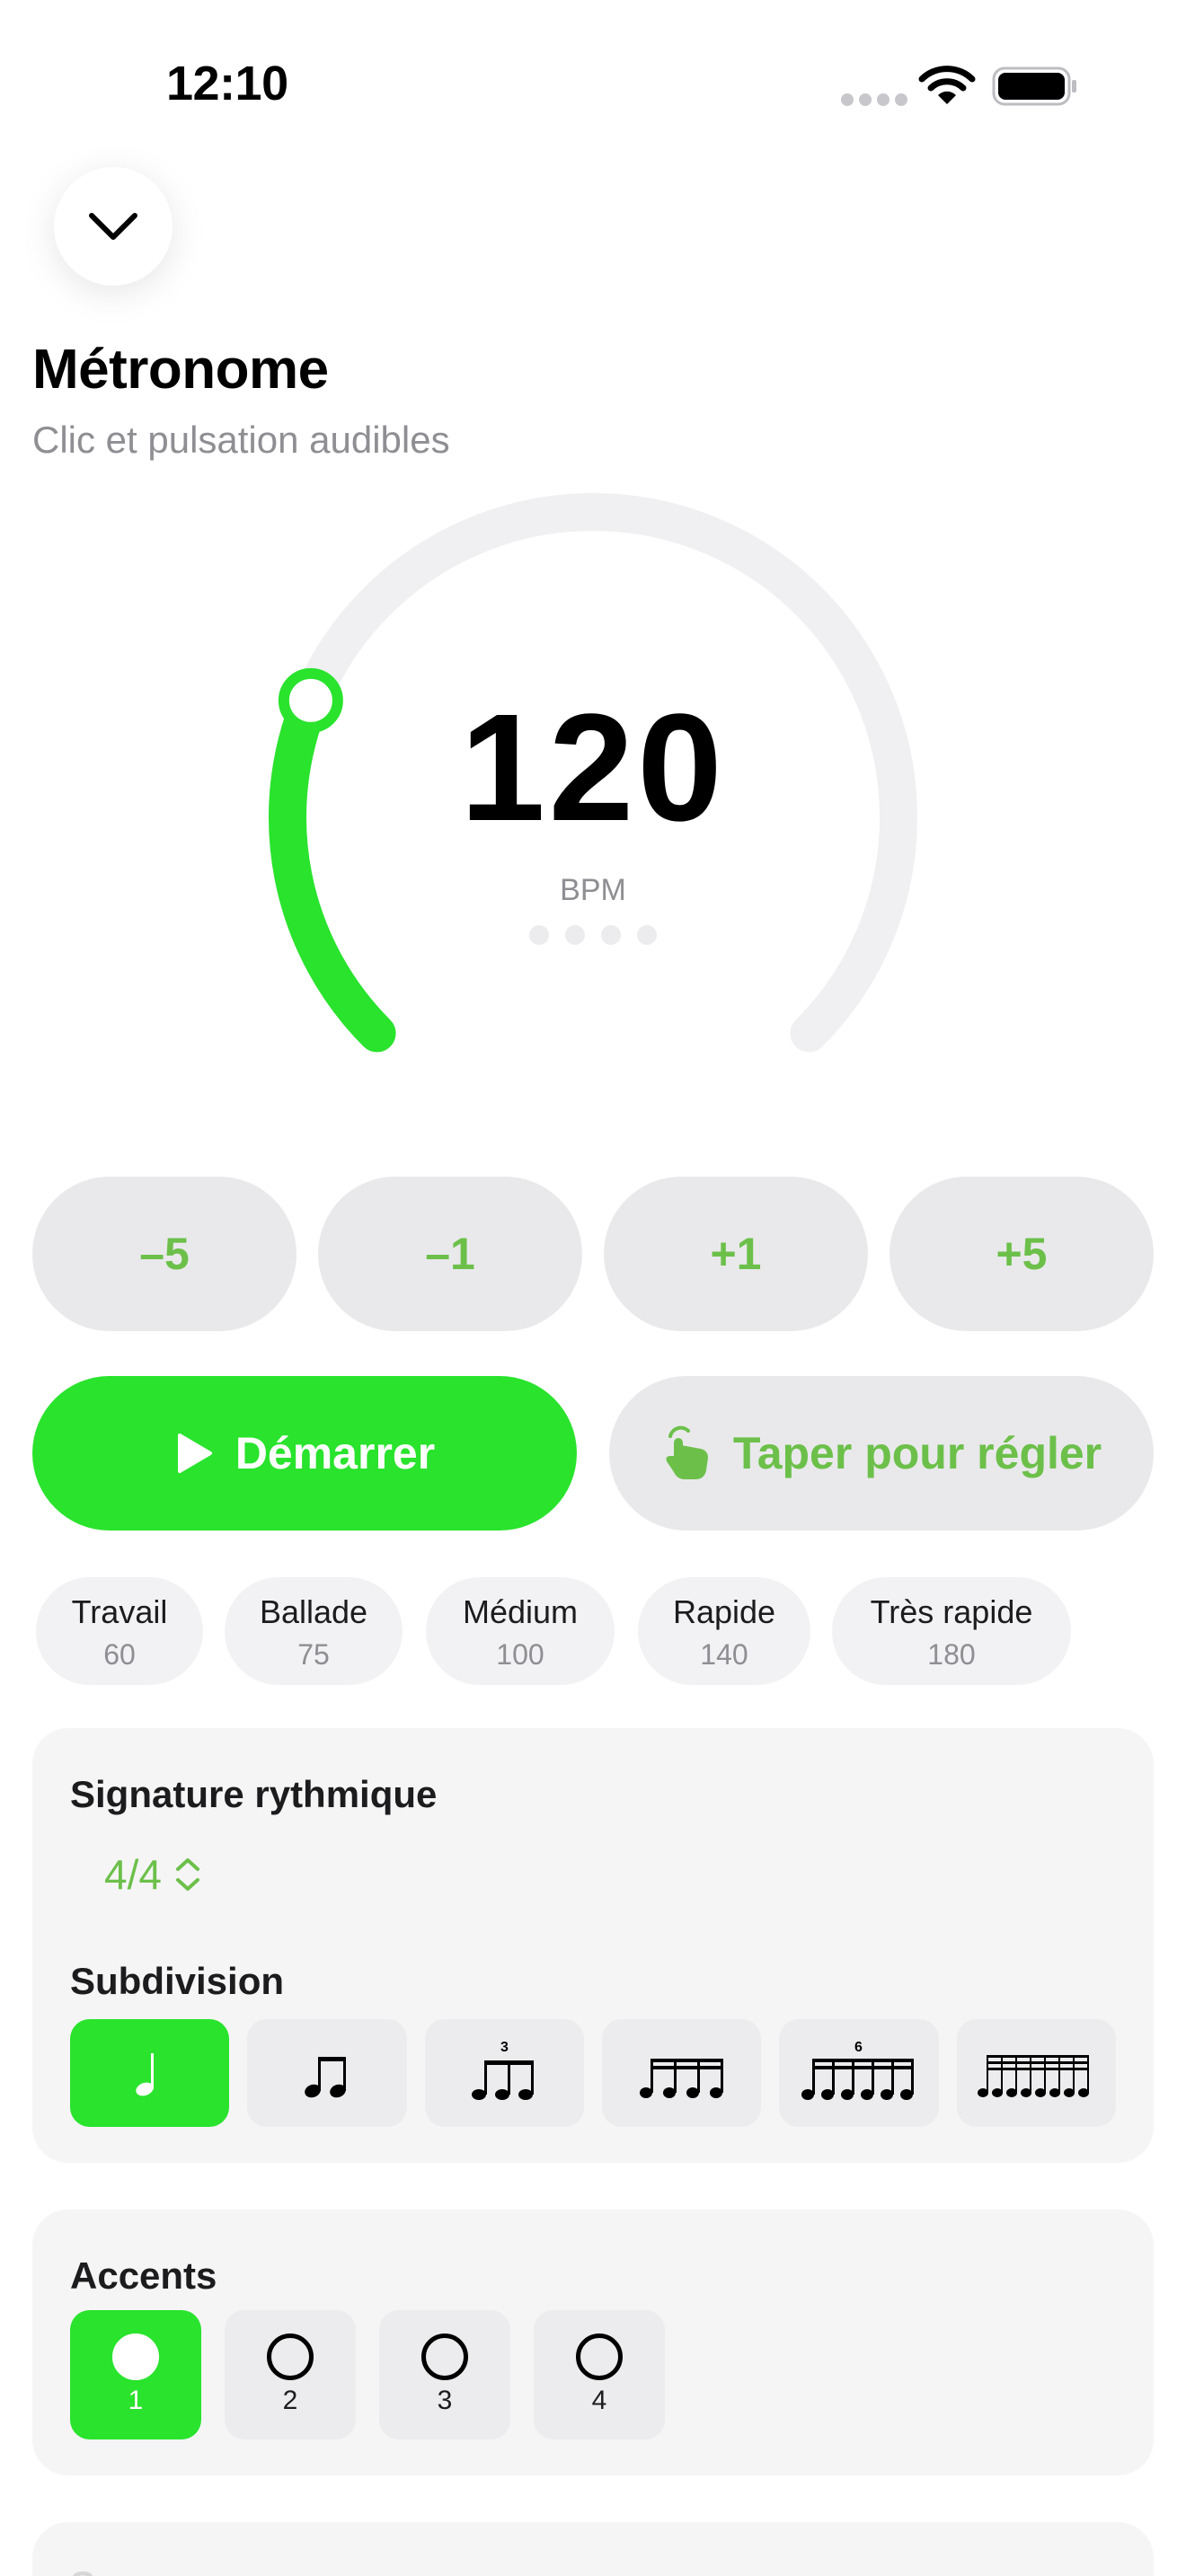  Describe the element at coordinates (313, 1611) in the screenshot. I see `preset-name: Ballade` at that location.